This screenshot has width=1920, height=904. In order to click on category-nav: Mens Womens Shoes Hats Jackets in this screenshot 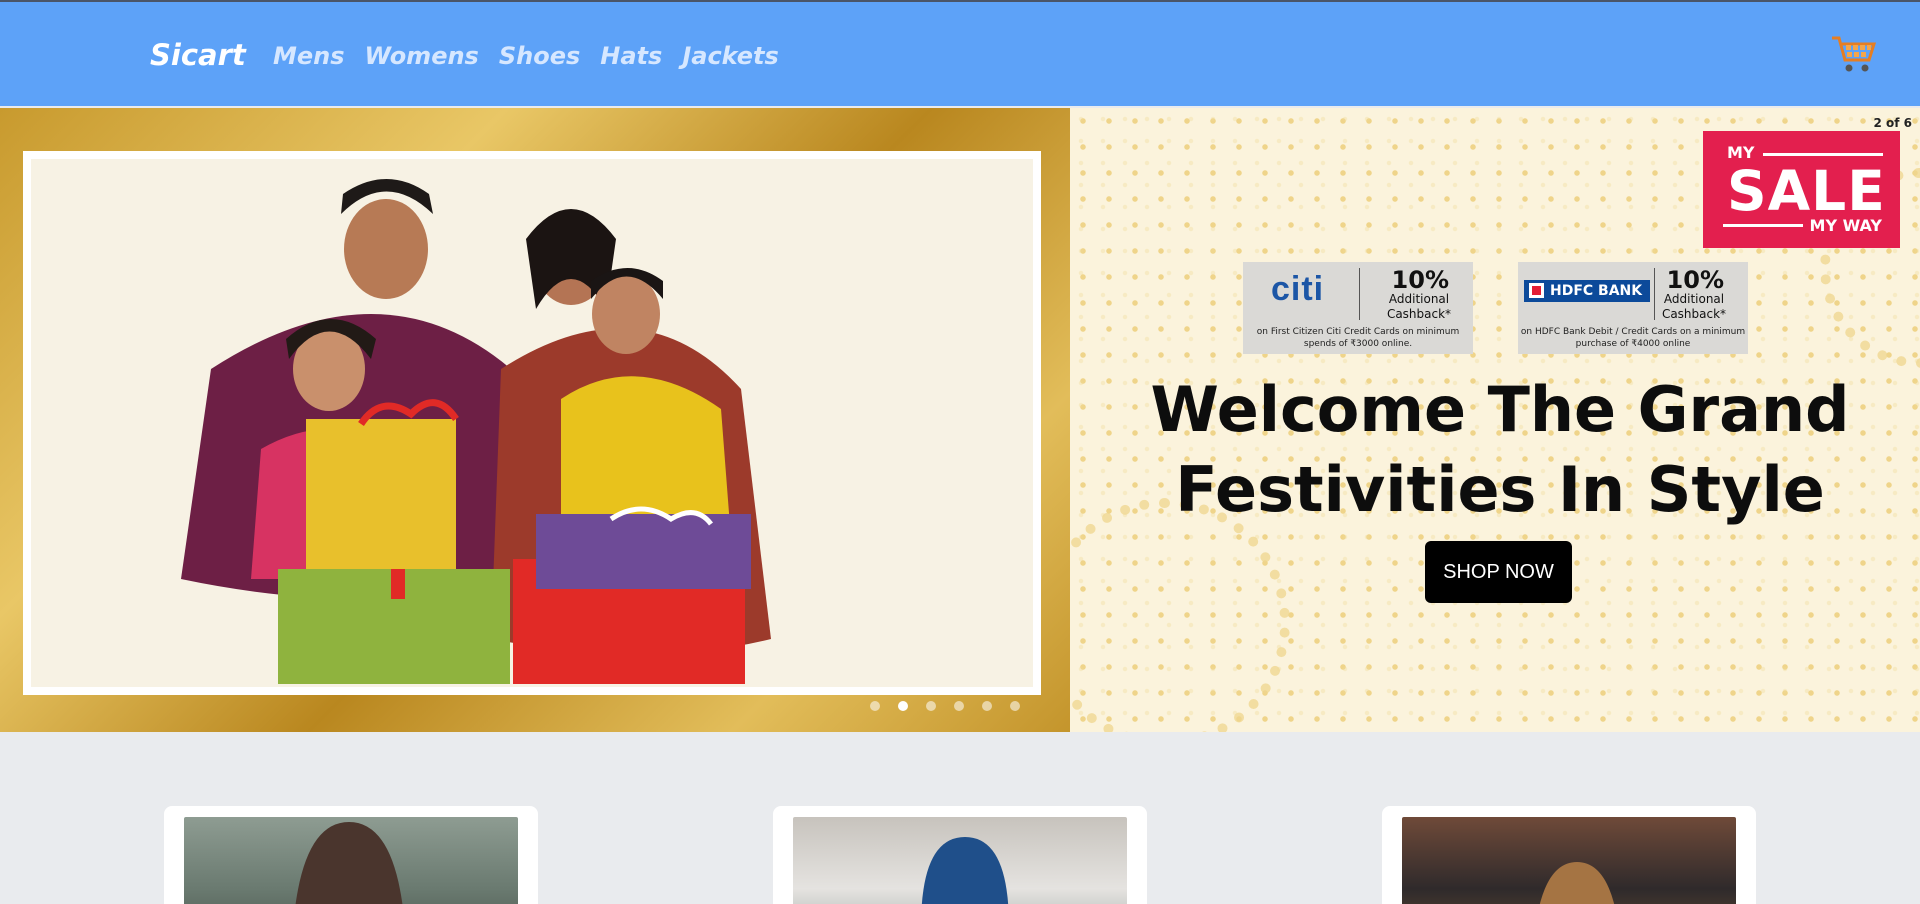, I will do `click(526, 56)`.